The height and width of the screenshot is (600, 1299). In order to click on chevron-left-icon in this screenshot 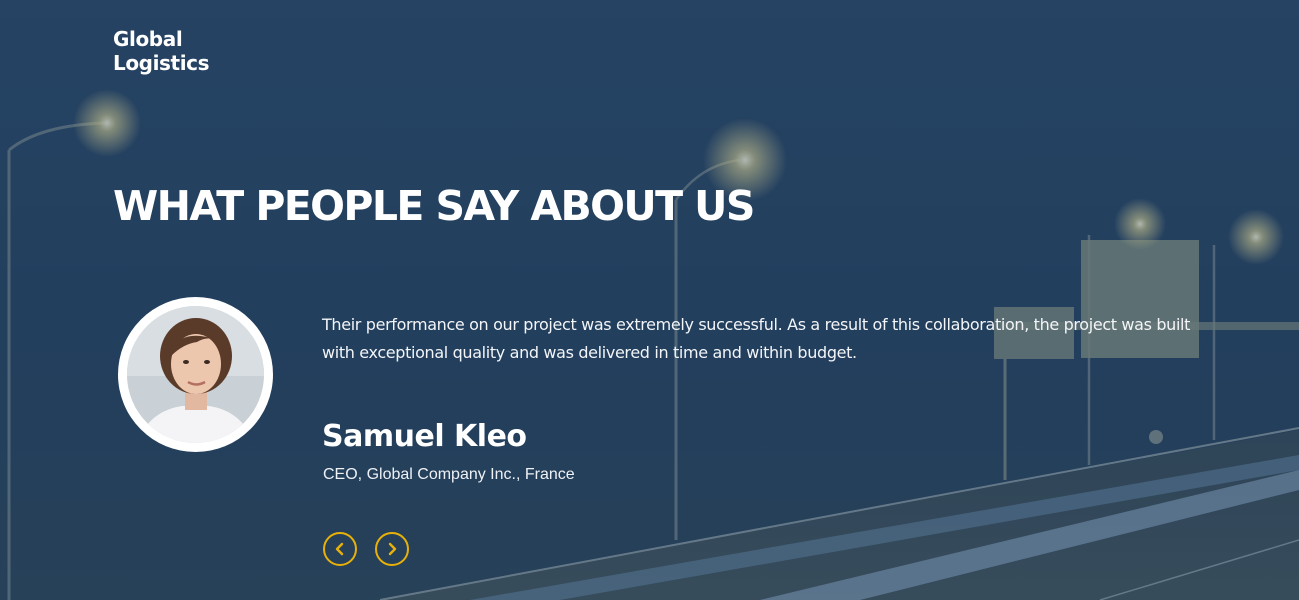, I will do `click(339, 549)`.